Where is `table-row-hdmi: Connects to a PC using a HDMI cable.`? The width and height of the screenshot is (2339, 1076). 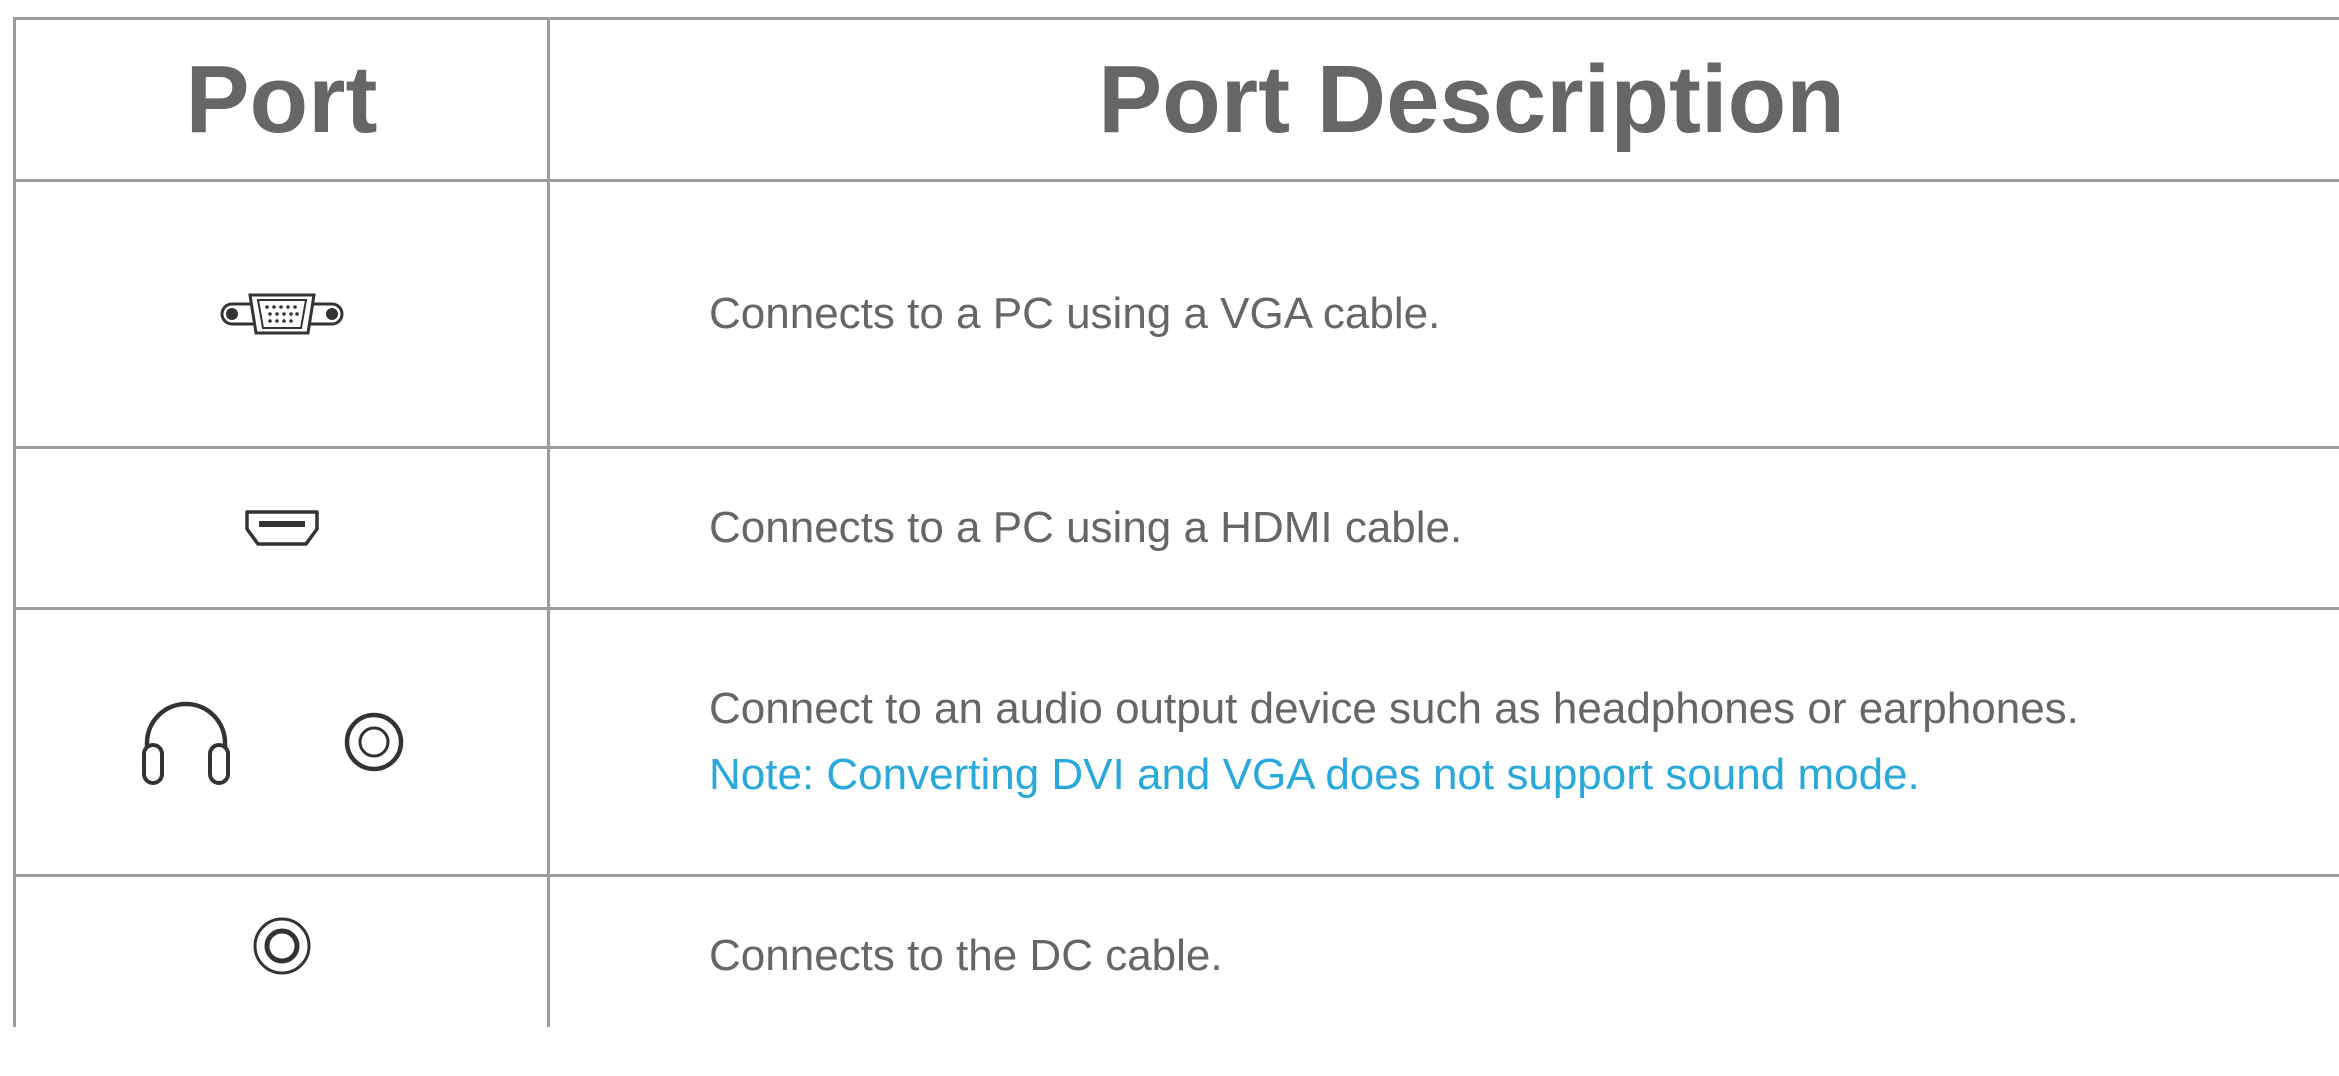
table-row-hdmi: Connects to a PC using a HDMI cable. is located at coordinates (1177, 529).